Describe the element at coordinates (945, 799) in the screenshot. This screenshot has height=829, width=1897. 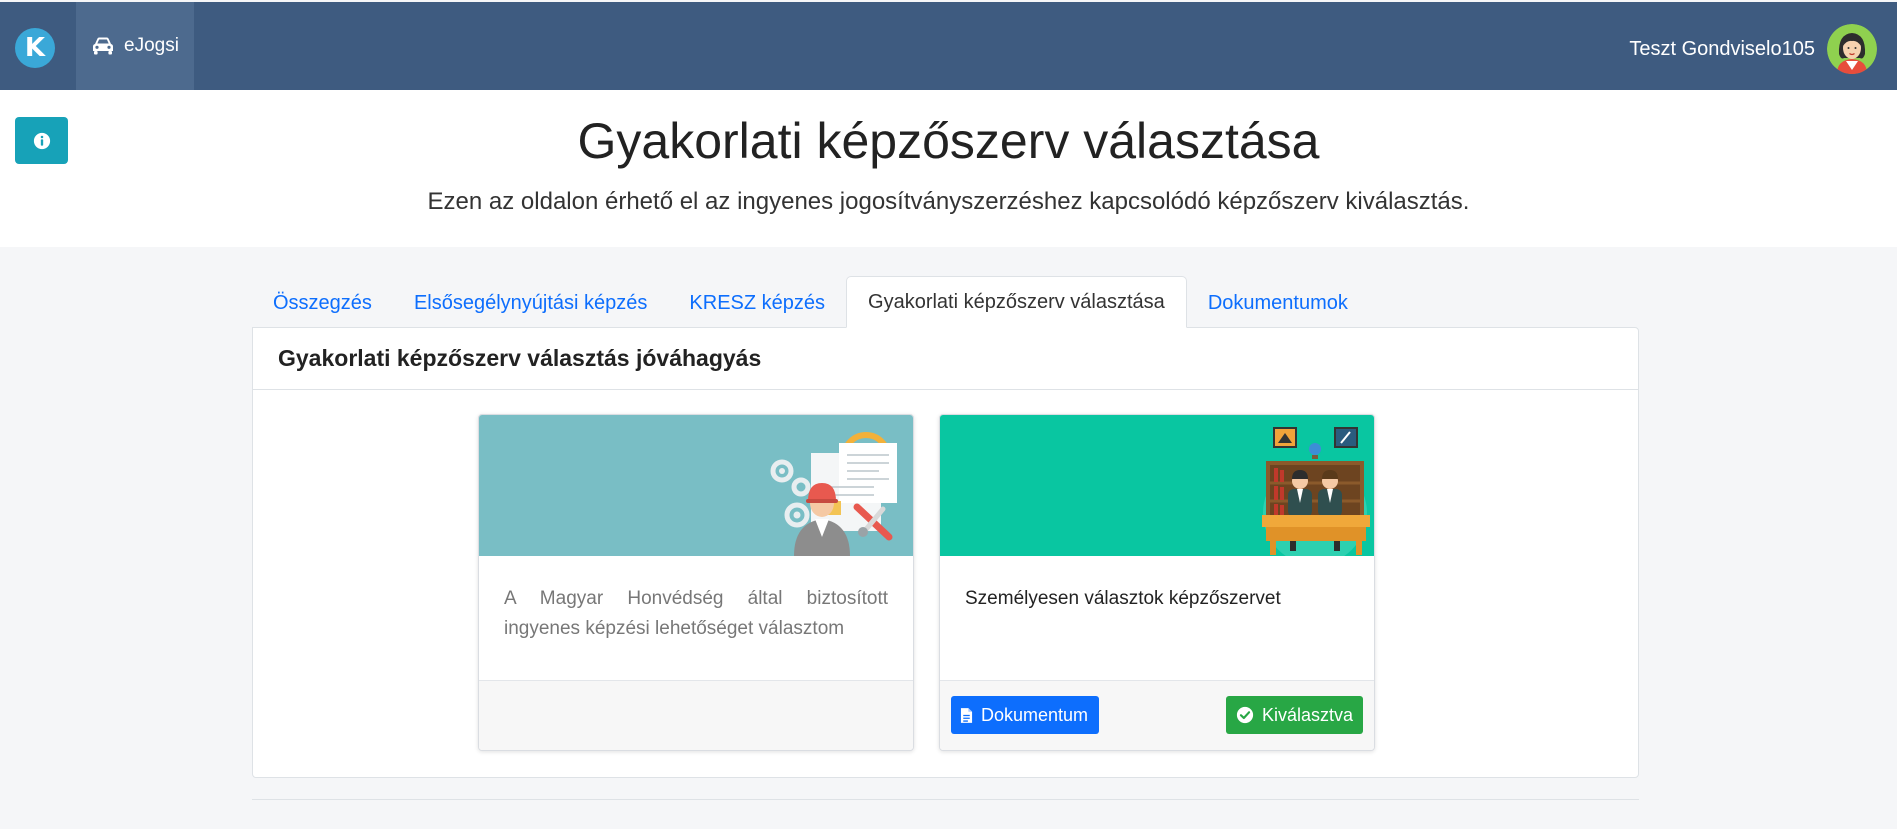
I see `divider` at that location.